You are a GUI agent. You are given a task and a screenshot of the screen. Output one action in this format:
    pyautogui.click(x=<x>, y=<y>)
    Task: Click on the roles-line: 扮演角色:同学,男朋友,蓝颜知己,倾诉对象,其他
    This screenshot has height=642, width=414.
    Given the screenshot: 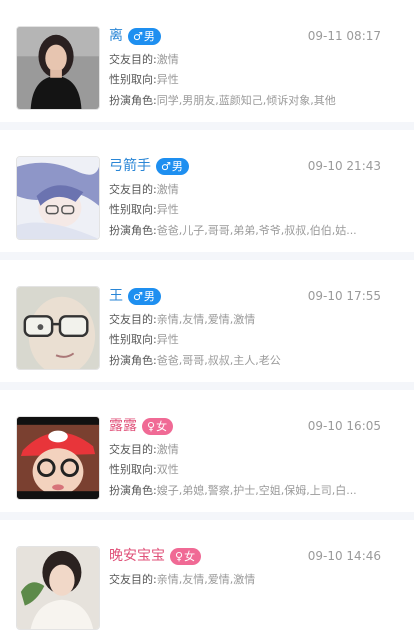 What is the action you would take?
    pyautogui.click(x=245, y=101)
    